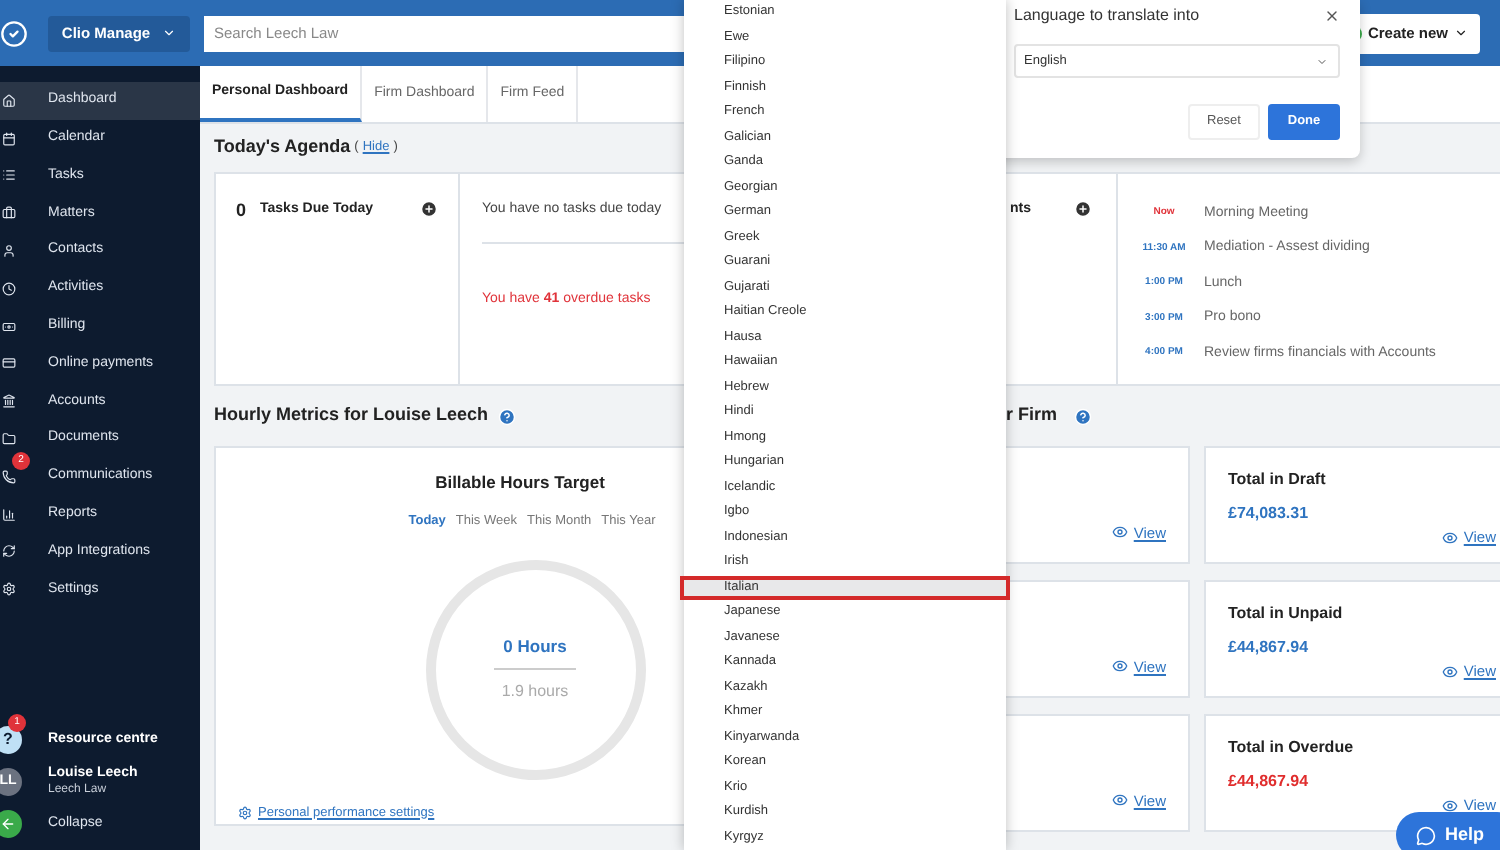  I want to click on close-icon, so click(1332, 15).